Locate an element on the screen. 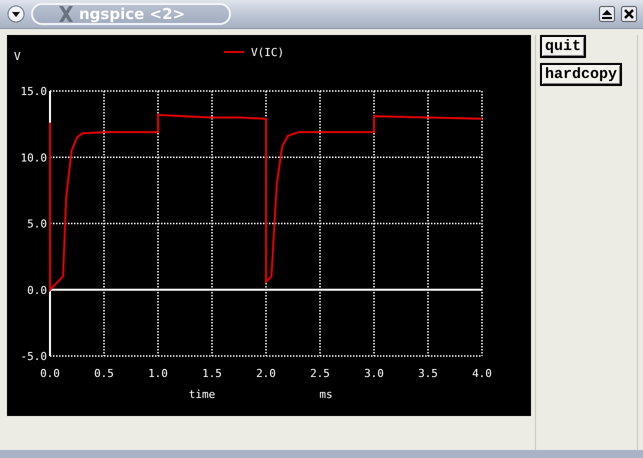 The height and width of the screenshot is (458, 643). x-tick-label: 1.0 is located at coordinates (158, 373).